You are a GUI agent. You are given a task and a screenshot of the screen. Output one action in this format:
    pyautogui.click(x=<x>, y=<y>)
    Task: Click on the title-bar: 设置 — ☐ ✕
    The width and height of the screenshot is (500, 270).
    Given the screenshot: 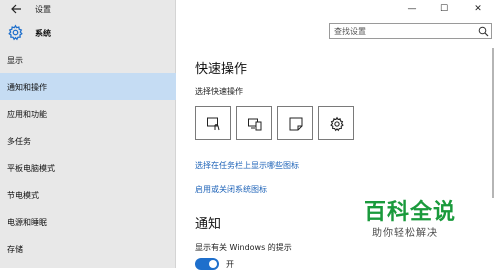 What is the action you would take?
    pyautogui.click(x=250, y=9)
    